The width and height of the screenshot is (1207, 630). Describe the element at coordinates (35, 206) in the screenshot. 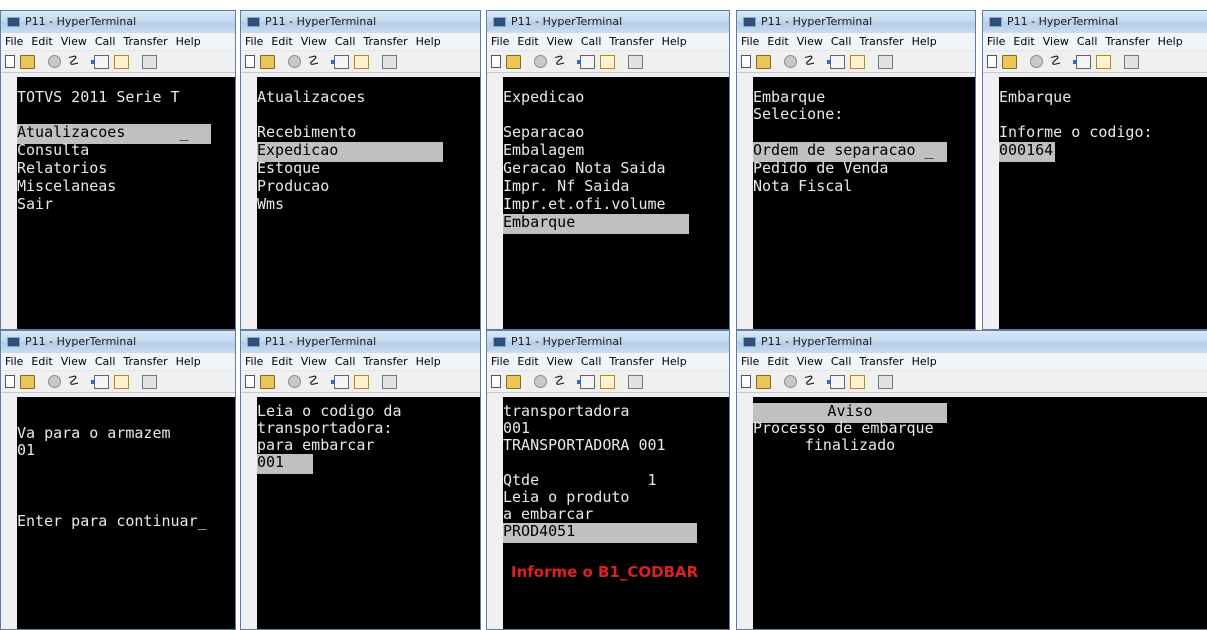

I see `menu-option: Sair` at that location.